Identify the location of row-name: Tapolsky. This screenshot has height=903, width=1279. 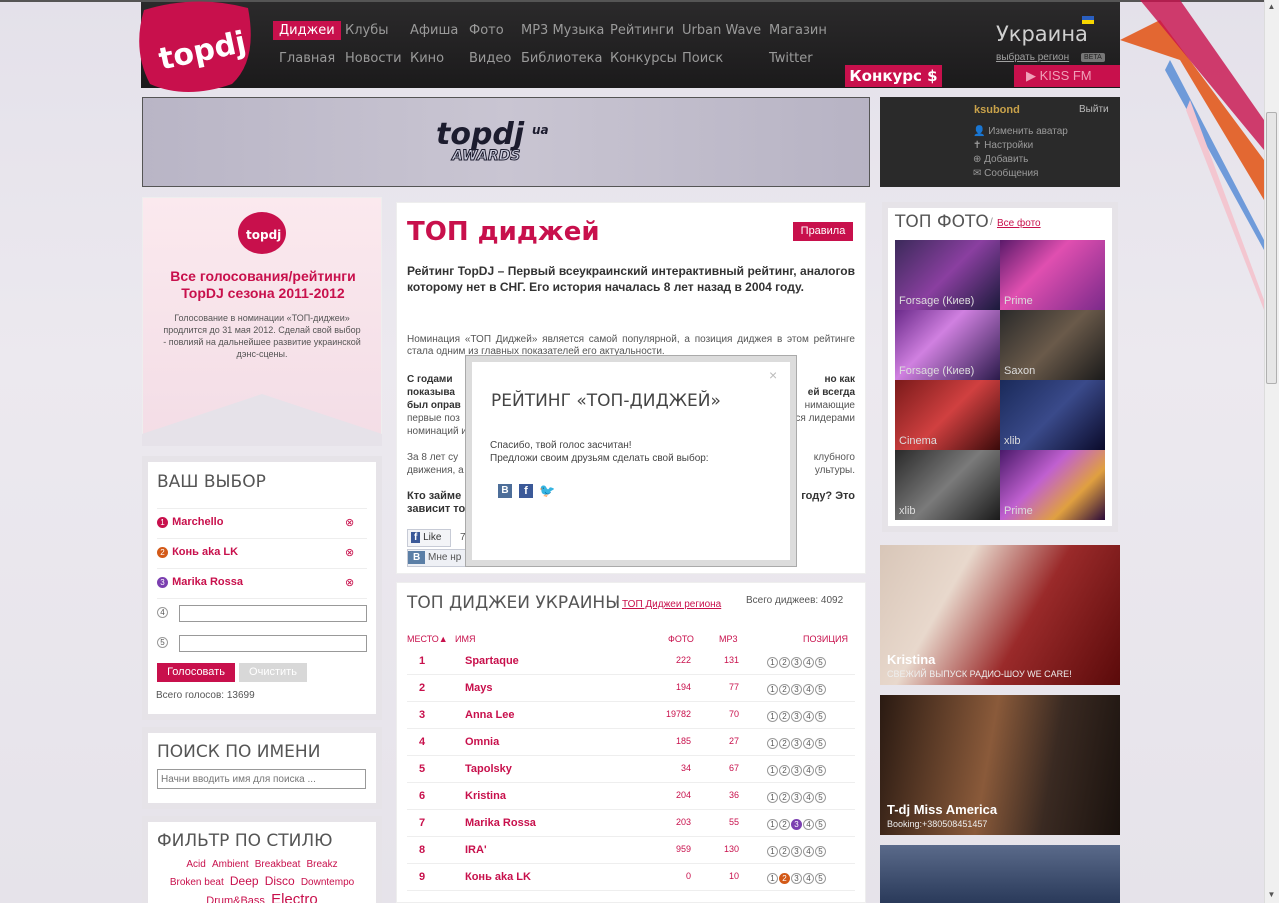
(488, 769).